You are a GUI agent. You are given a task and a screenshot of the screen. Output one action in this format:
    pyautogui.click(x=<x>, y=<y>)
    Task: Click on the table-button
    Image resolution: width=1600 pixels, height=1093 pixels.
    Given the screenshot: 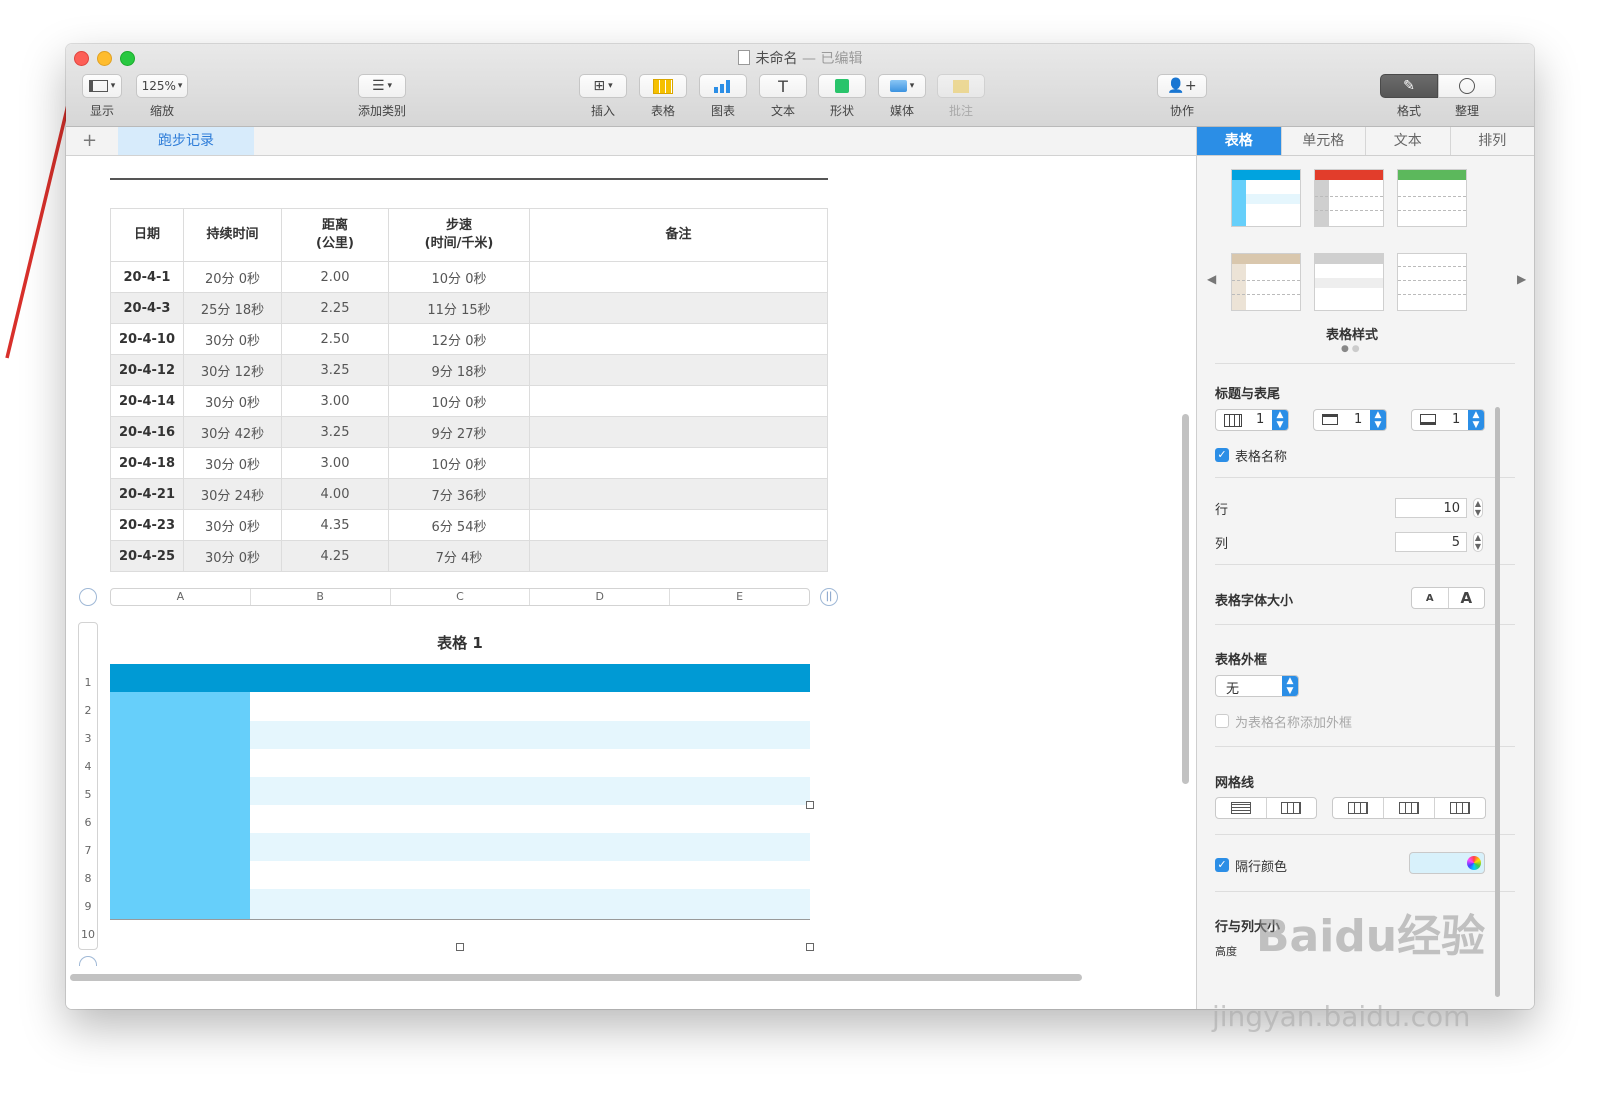 What is the action you would take?
    pyautogui.click(x=663, y=86)
    